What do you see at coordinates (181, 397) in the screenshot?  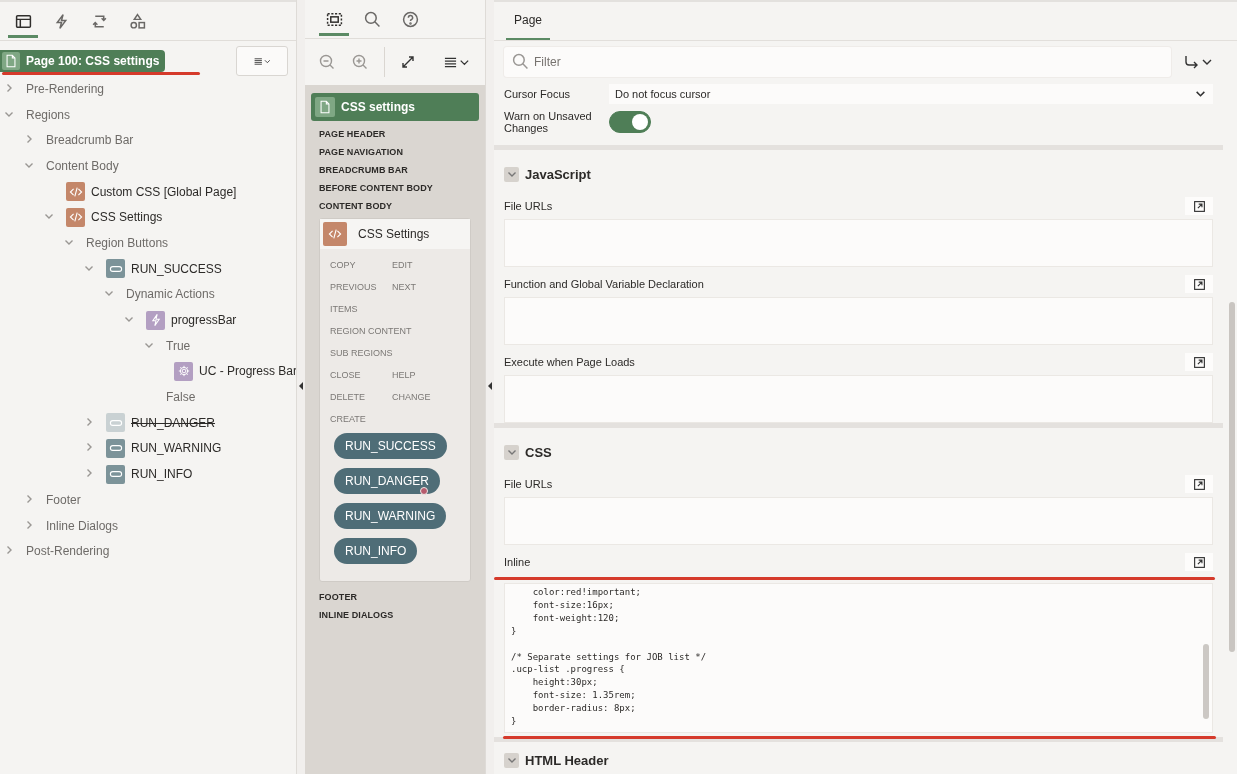 I see `tree-item: False` at bounding box center [181, 397].